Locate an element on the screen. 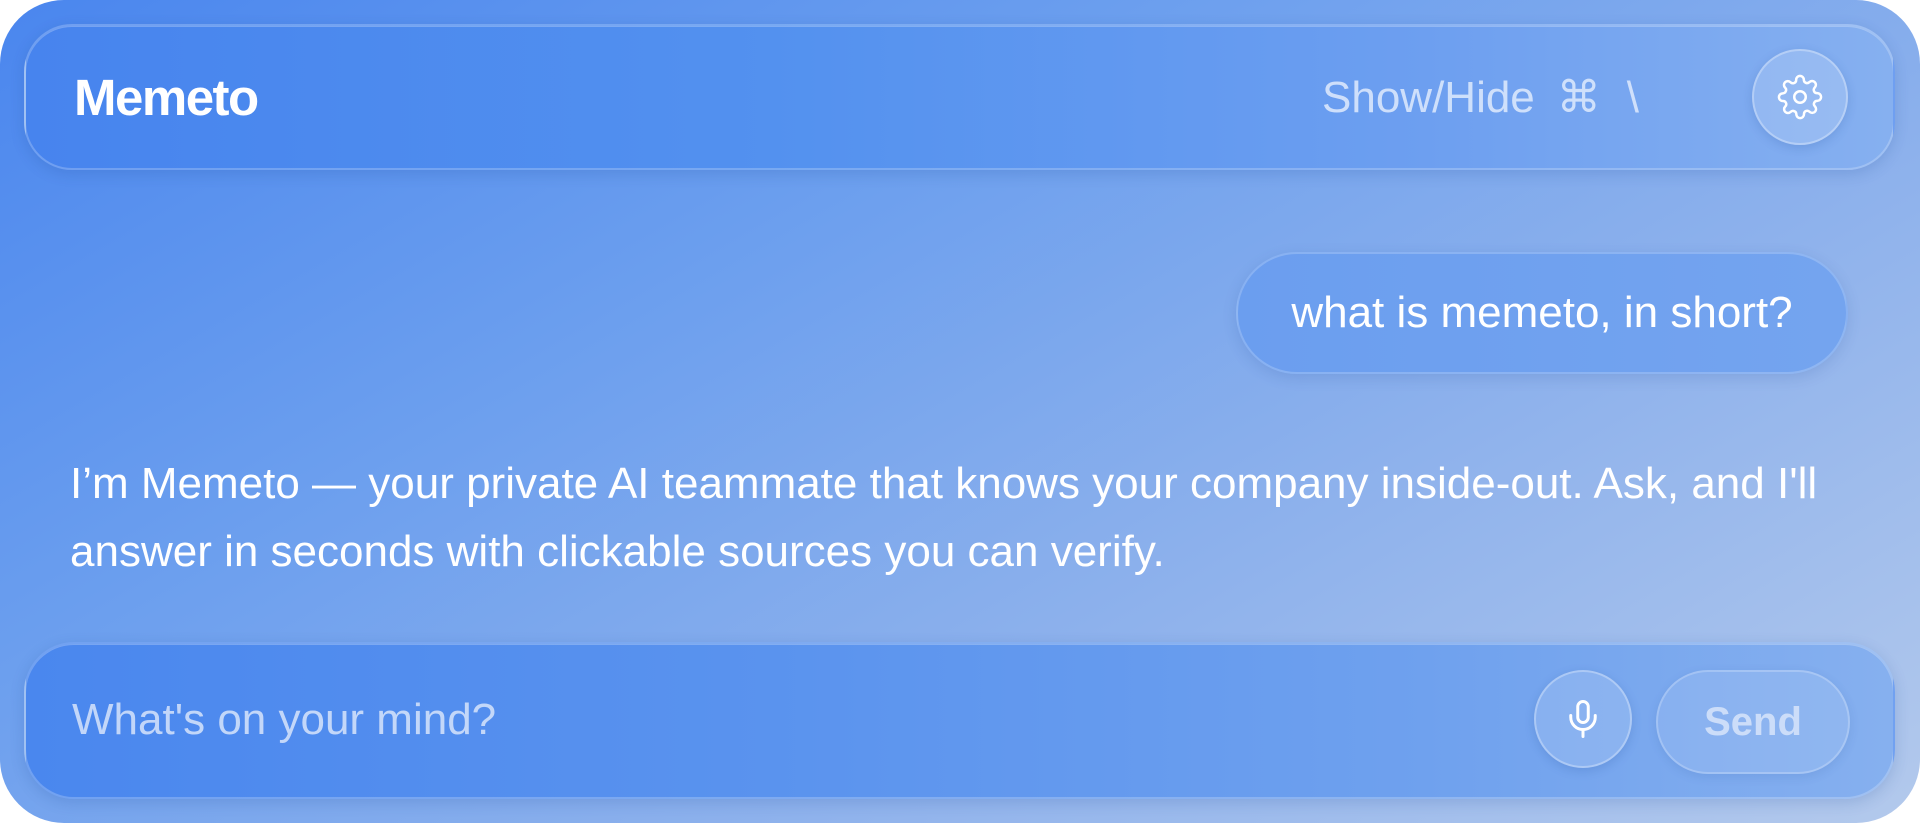 The width and height of the screenshot is (1920, 823). settings-button is located at coordinates (1800, 97).